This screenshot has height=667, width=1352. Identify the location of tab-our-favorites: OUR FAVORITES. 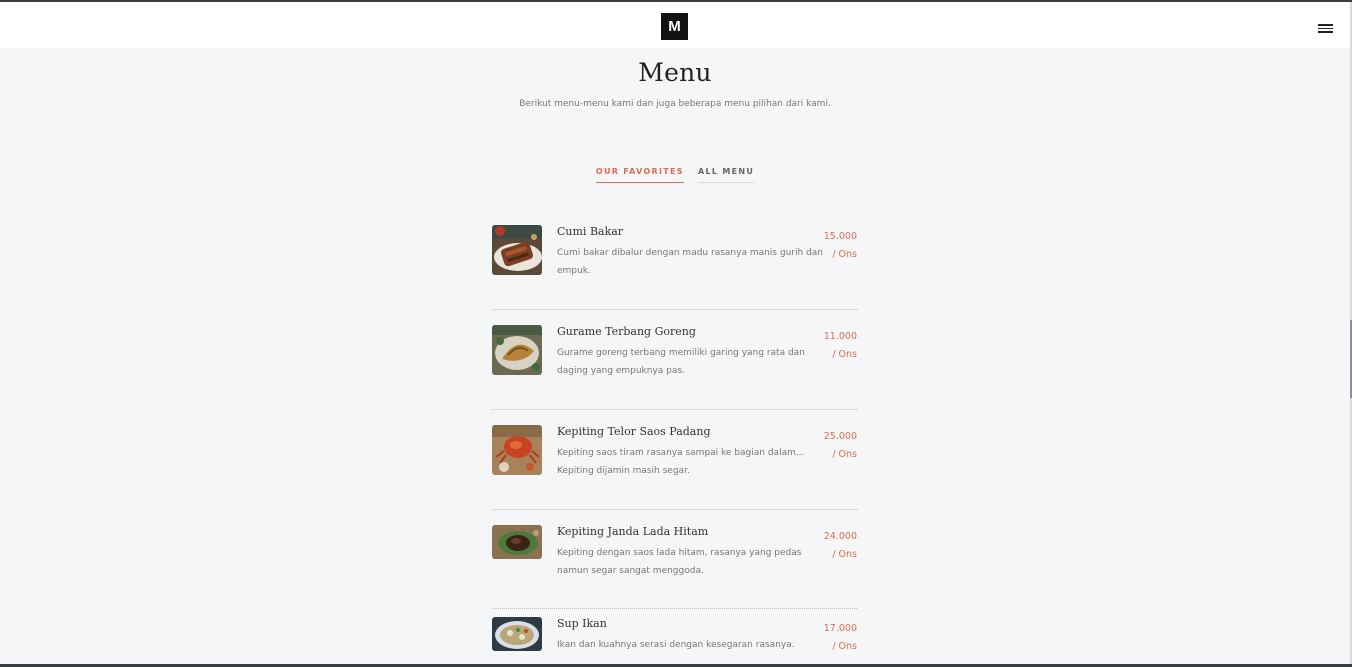
(639, 175).